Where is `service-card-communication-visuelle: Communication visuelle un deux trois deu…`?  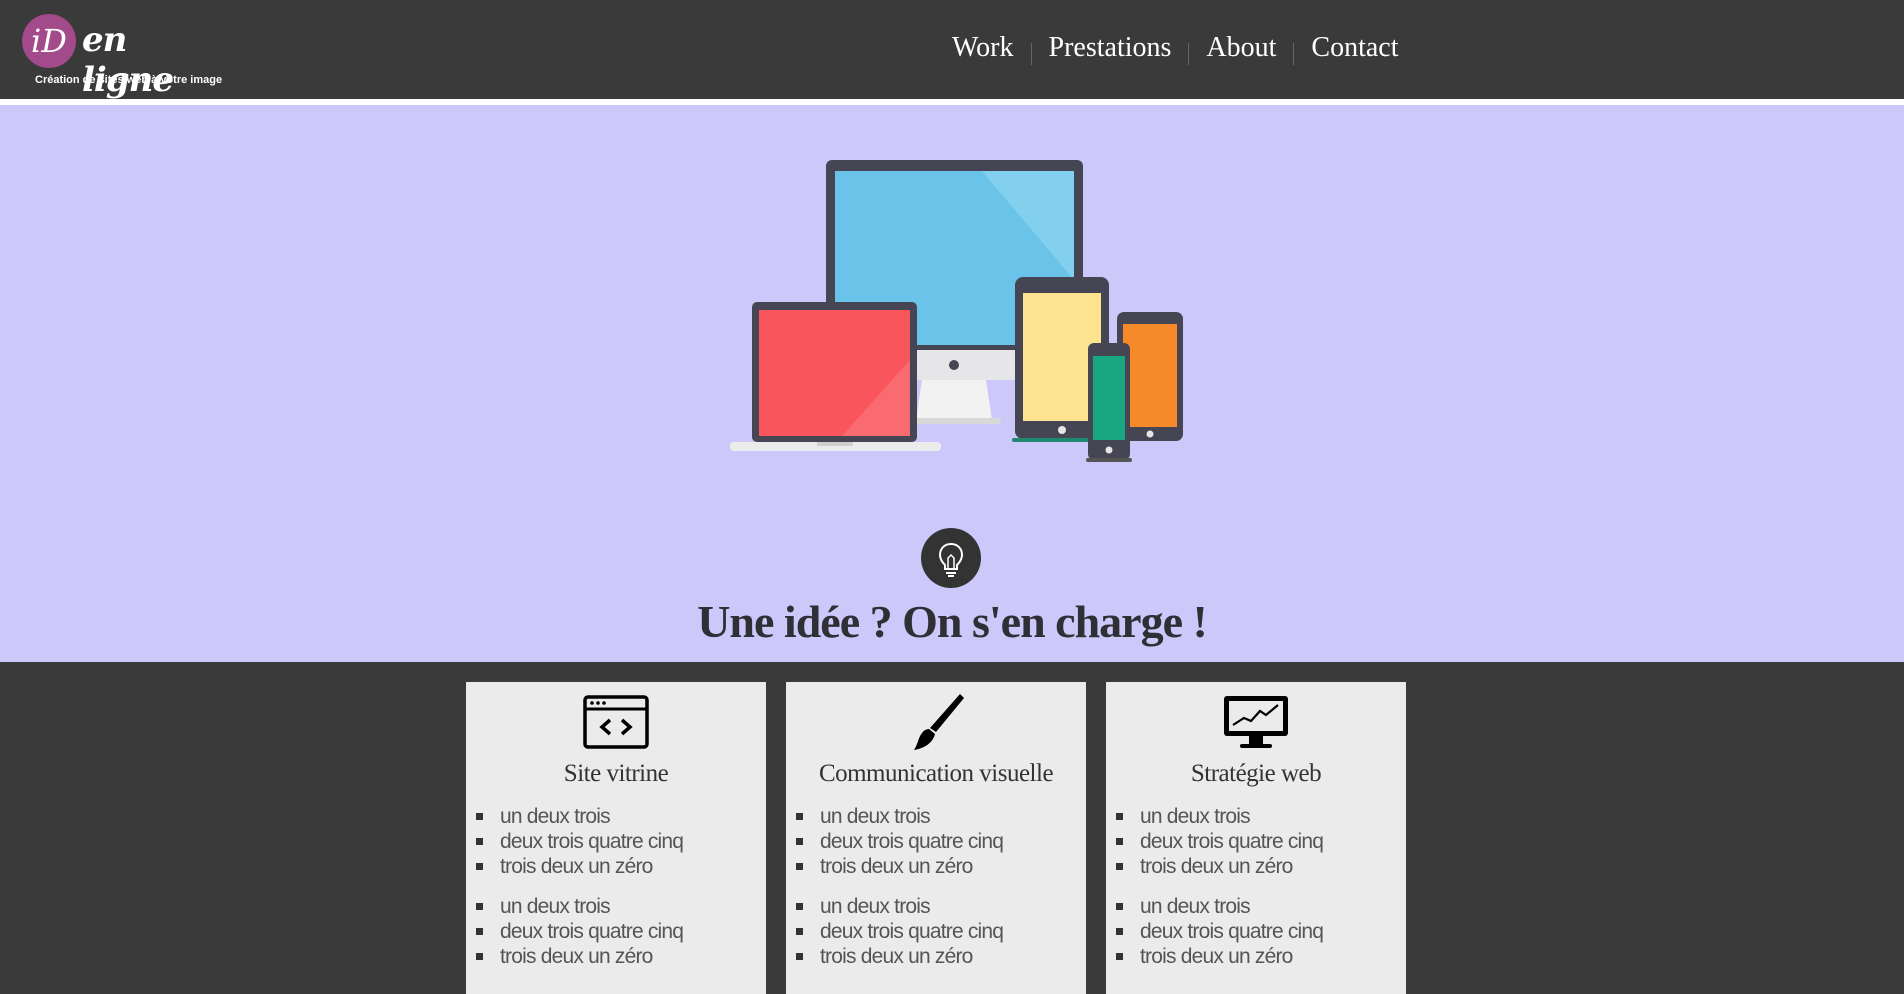
service-card-communication-visuelle: Communication visuelle un deux trois deu… is located at coordinates (936, 838).